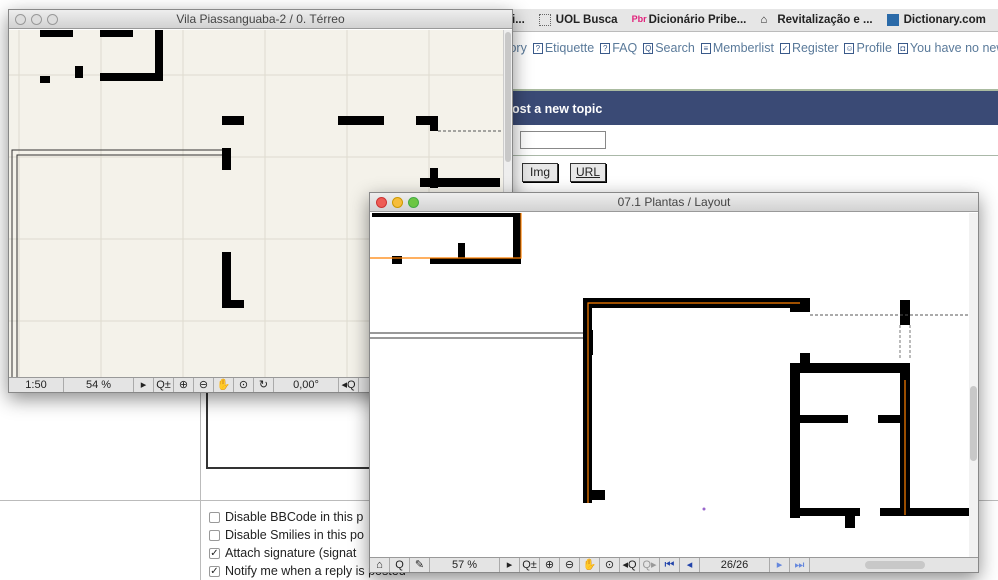 The height and width of the screenshot is (580, 998). I want to click on url-button: URL, so click(588, 172).